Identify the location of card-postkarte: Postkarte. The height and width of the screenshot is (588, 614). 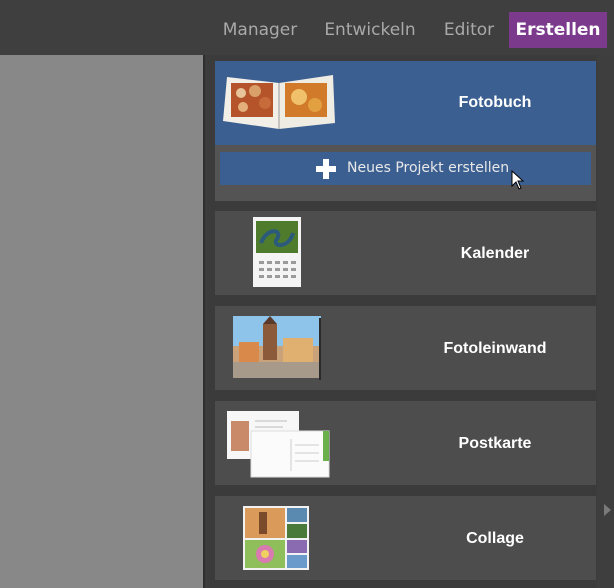
(405, 443).